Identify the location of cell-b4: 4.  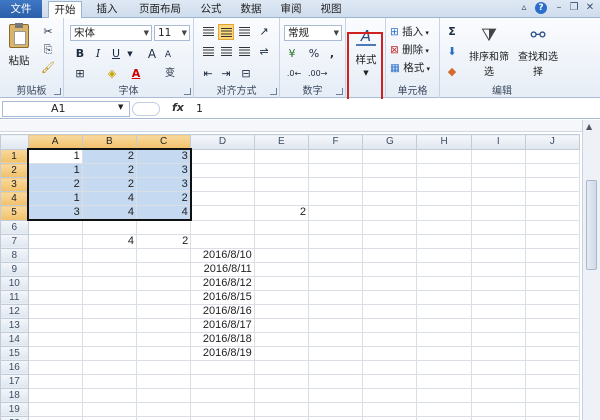
(109, 198).